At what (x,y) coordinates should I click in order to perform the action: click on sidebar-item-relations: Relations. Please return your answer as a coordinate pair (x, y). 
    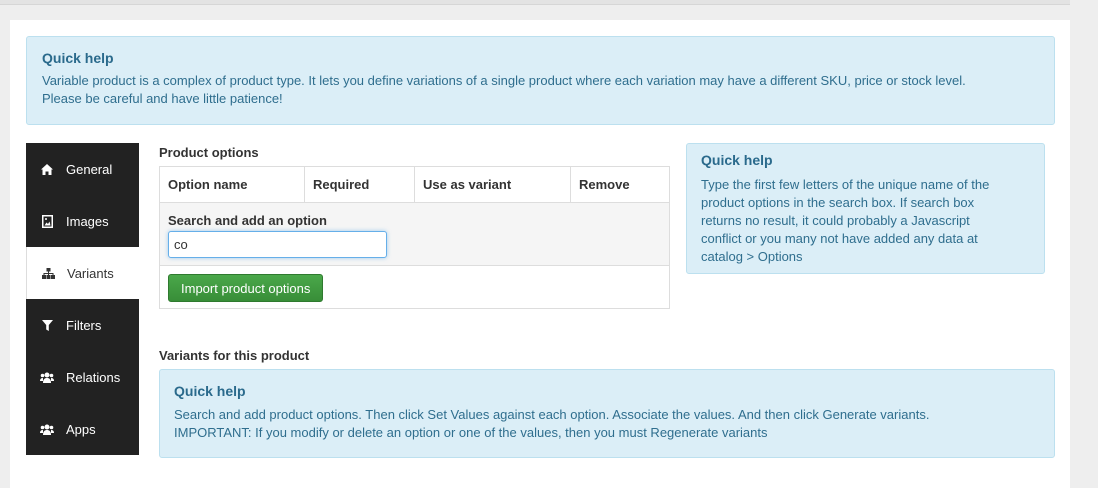
    Looking at the image, I should click on (82, 377).